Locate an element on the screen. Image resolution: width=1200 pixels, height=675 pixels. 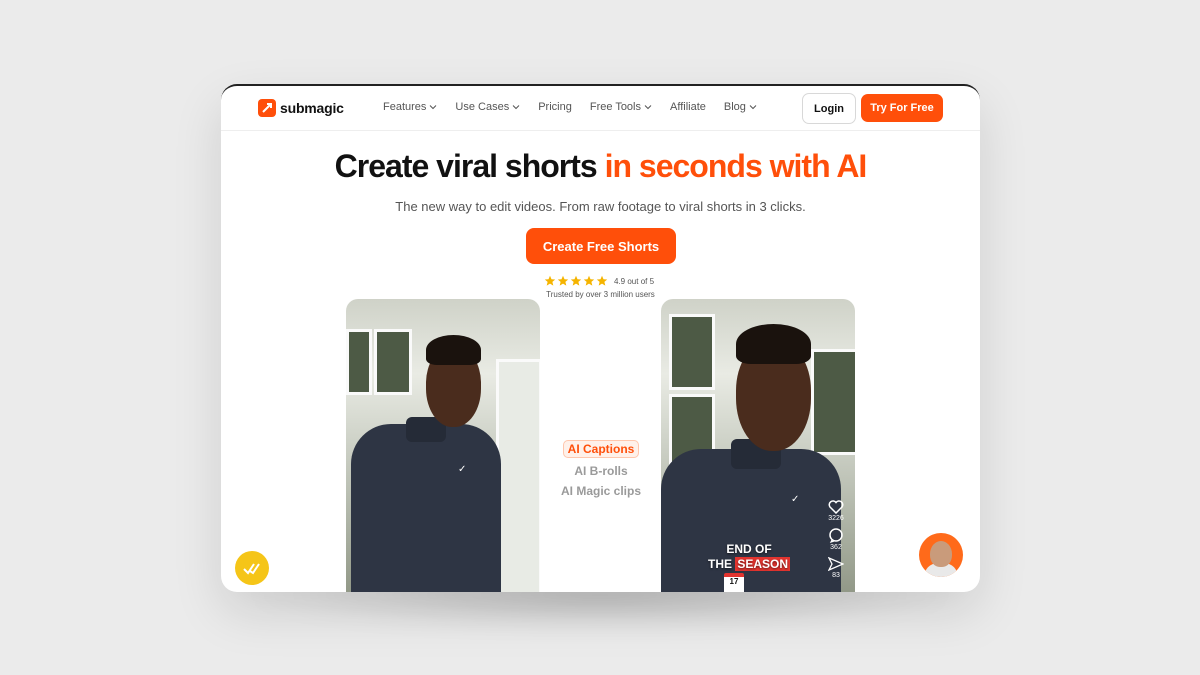
share-action: 83 is located at coordinates (836, 568).